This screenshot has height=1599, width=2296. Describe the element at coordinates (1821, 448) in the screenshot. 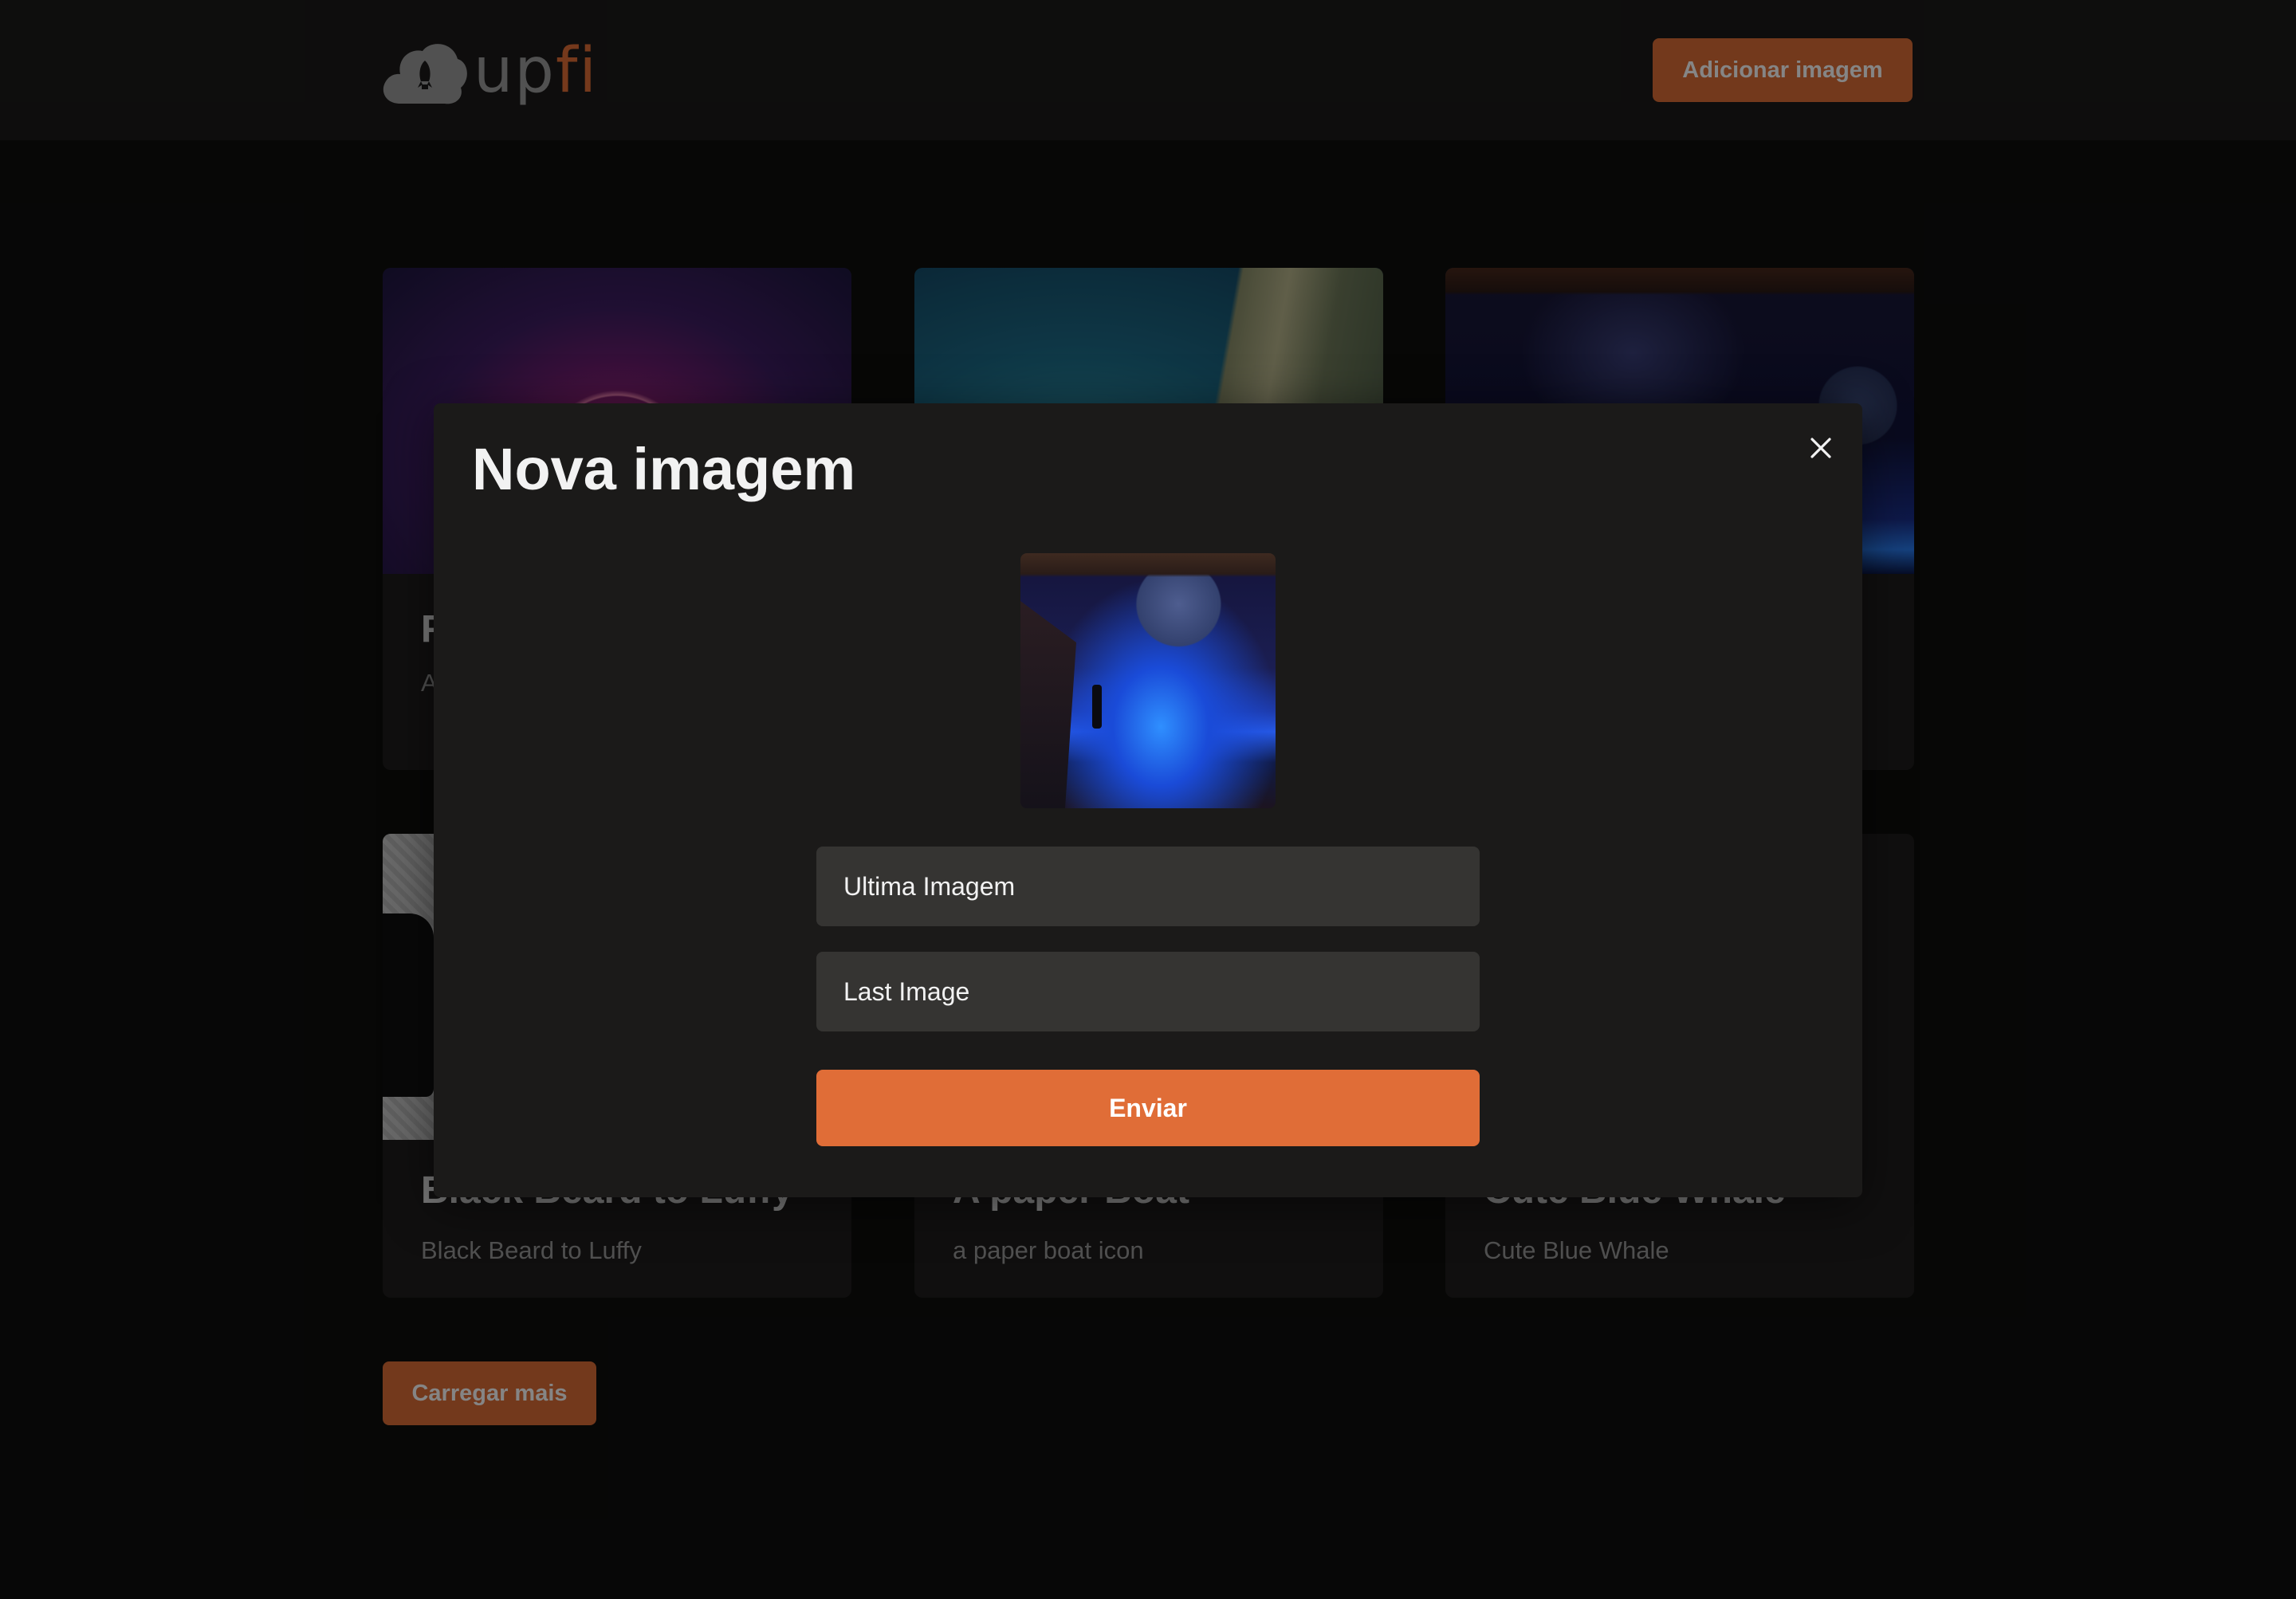

I see `close-icon` at that location.